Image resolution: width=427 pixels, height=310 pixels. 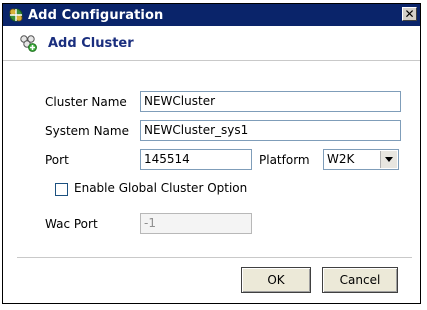 What do you see at coordinates (61, 189) in the screenshot?
I see `global-cluster-checkbox` at bounding box center [61, 189].